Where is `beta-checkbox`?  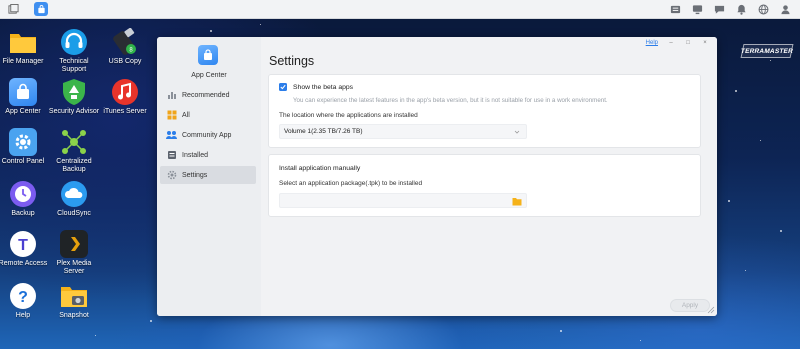 beta-checkbox is located at coordinates (283, 87).